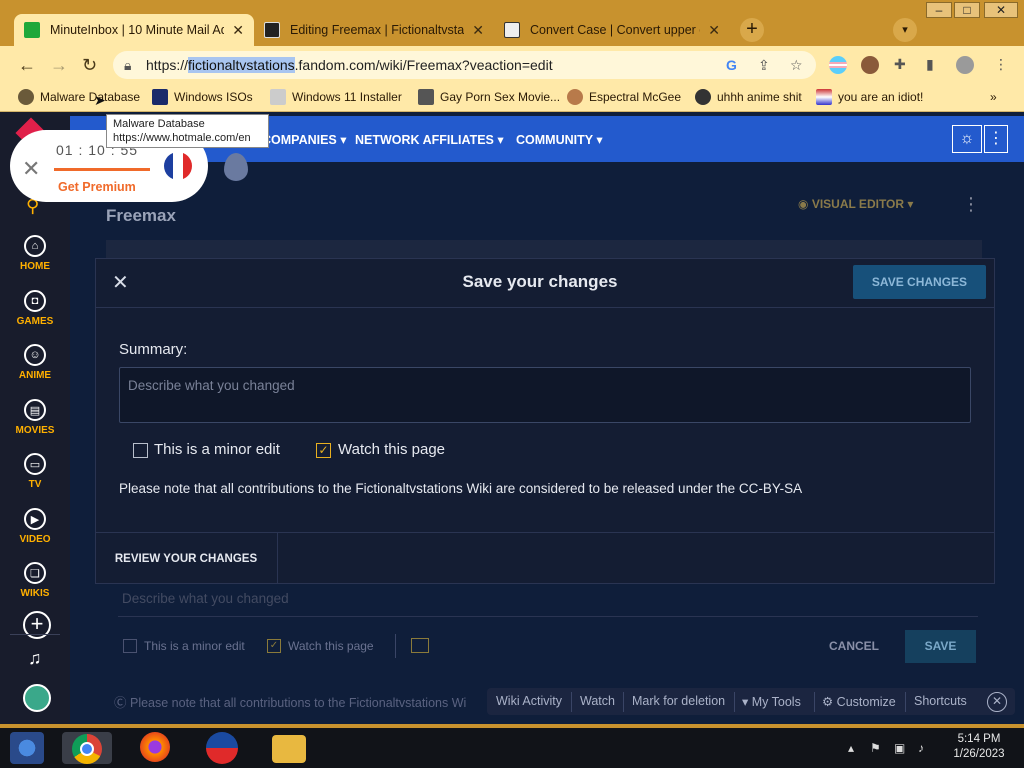 This screenshot has height=768, width=1024. I want to click on switch-editor-icon, so click(420, 645).